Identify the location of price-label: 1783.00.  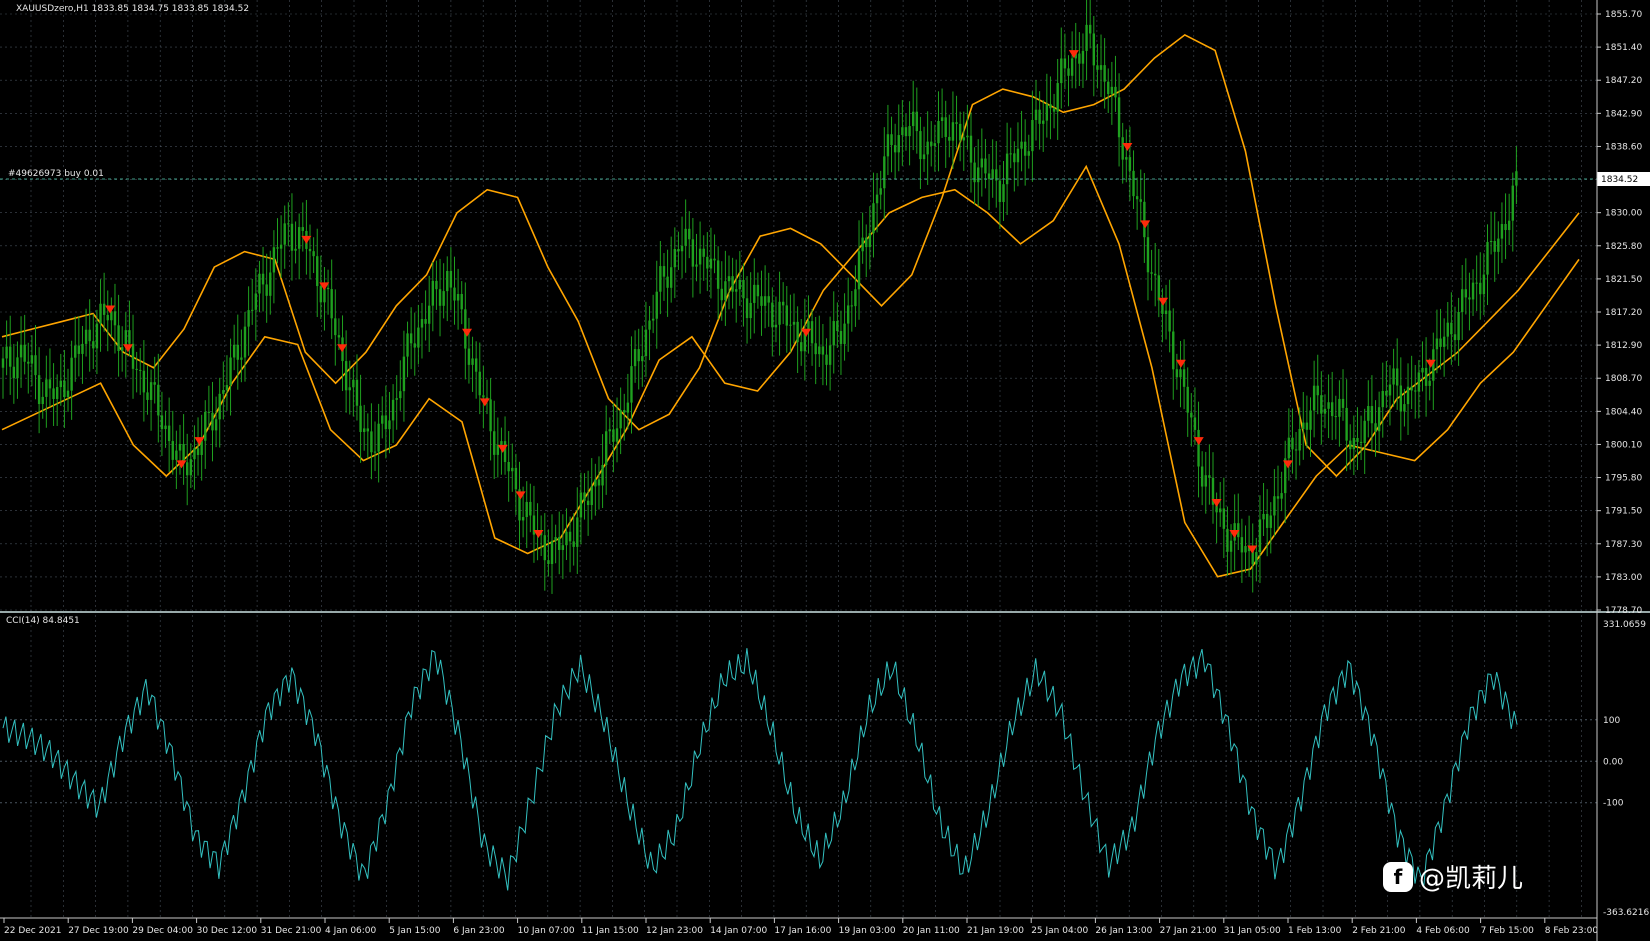
(1623, 578).